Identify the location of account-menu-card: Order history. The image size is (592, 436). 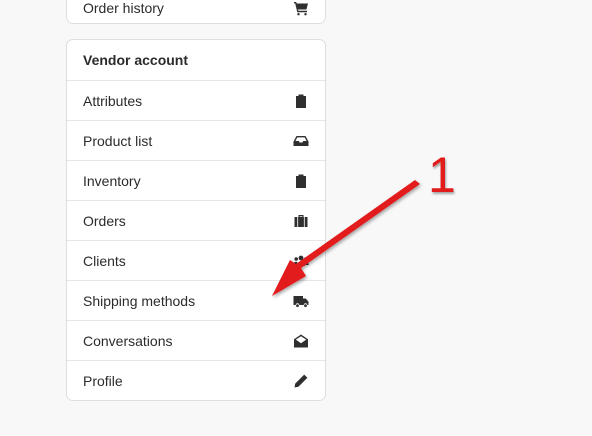
(196, 12).